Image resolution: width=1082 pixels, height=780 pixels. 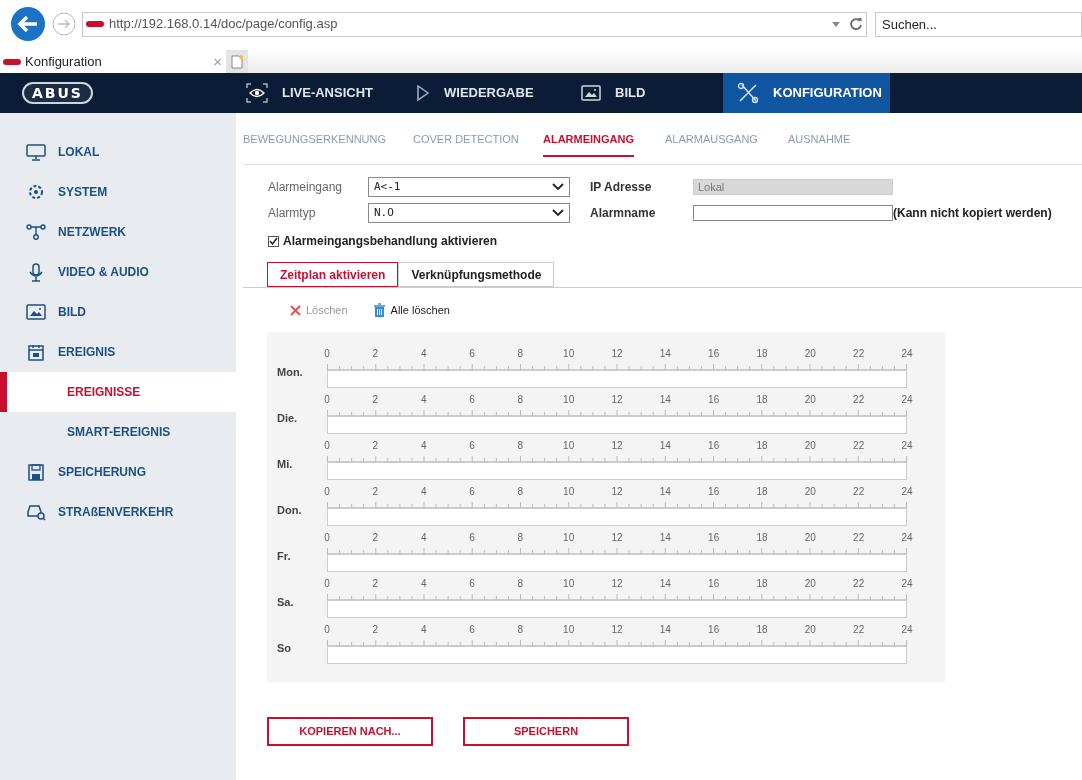 I want to click on forward-icon, so click(x=64, y=24).